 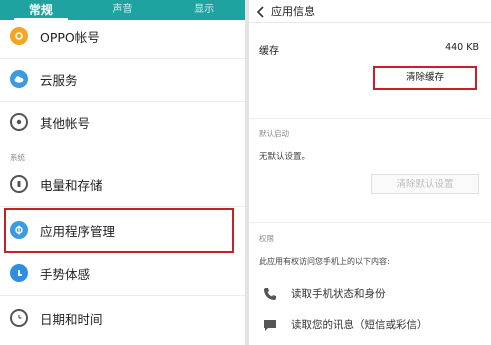 What do you see at coordinates (71, 185) in the screenshot?
I see `settings-item-label: 电量和存储` at bounding box center [71, 185].